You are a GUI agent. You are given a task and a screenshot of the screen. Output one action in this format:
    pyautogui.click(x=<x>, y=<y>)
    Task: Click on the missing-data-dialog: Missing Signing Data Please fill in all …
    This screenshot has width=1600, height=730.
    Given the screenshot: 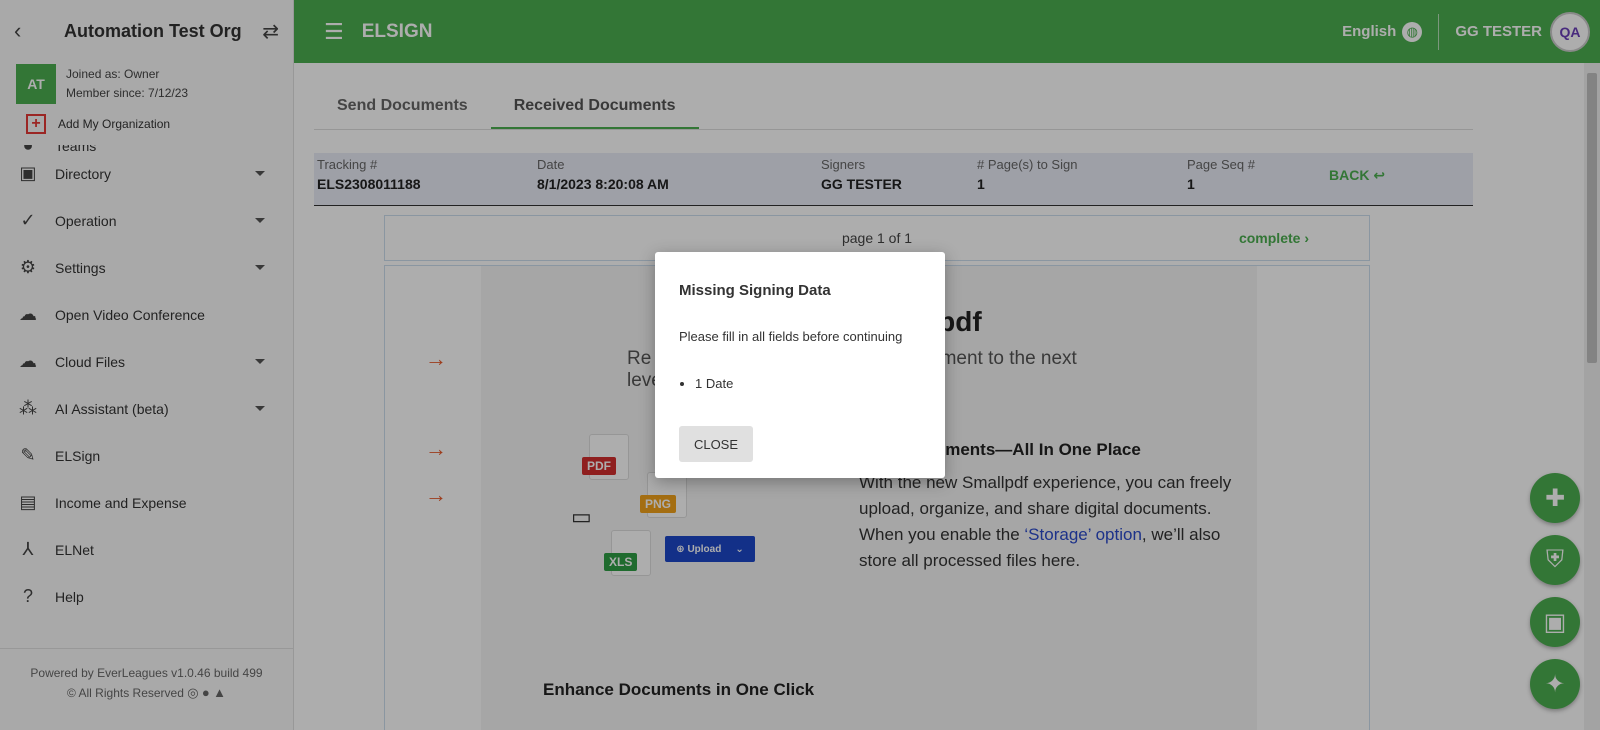 What is the action you would take?
    pyautogui.click(x=800, y=365)
    